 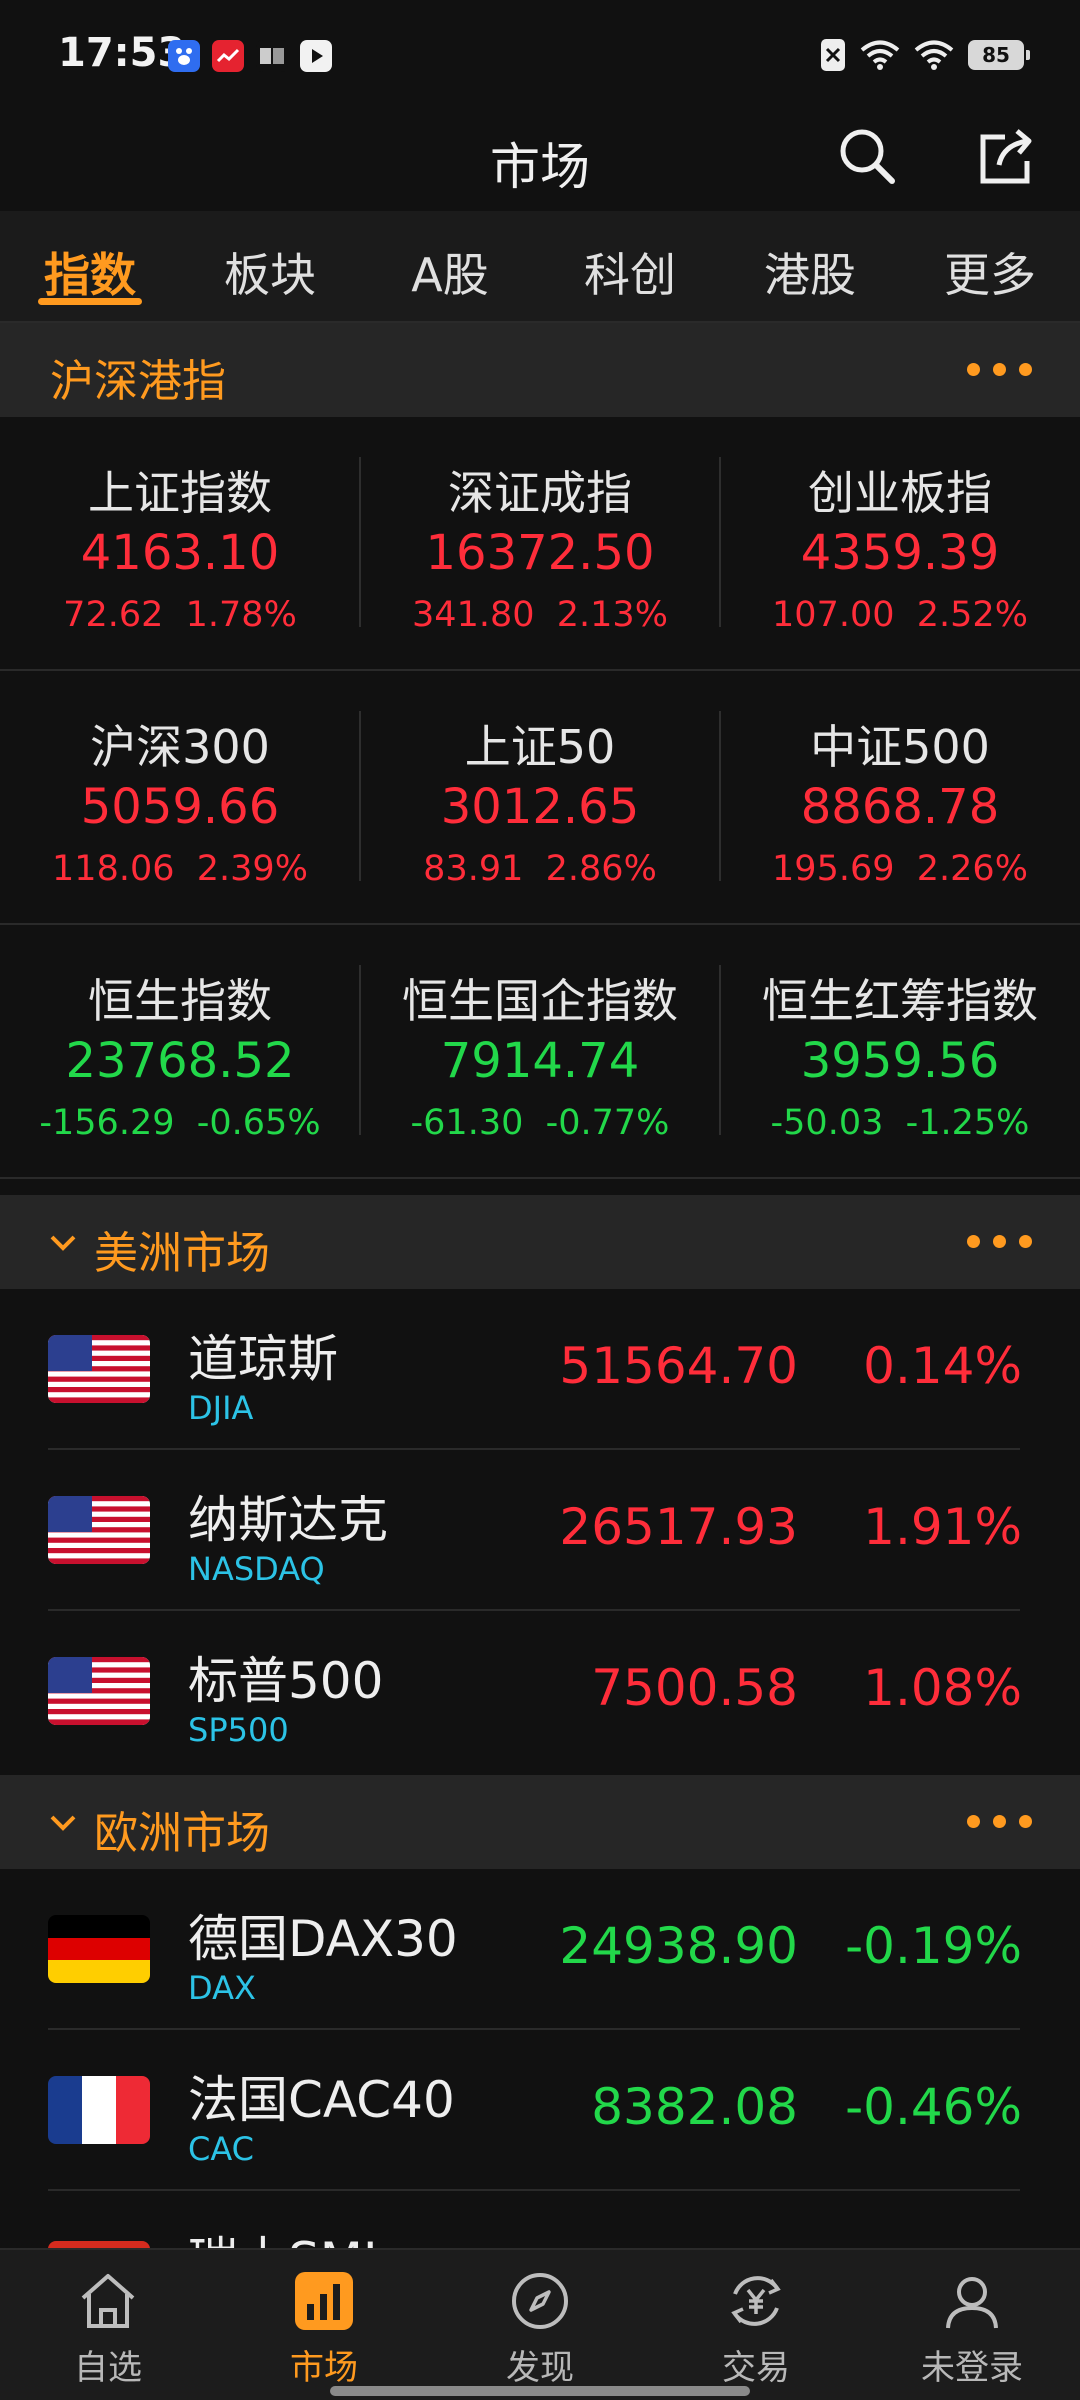 What do you see at coordinates (833, 55) in the screenshot?
I see `sim-blocked-icon` at bounding box center [833, 55].